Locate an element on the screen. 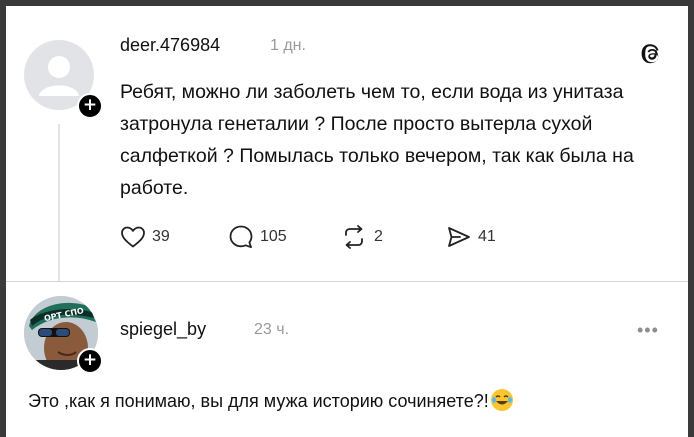 The width and height of the screenshot is (694, 437). like-button: 39 is located at coordinates (145, 237).